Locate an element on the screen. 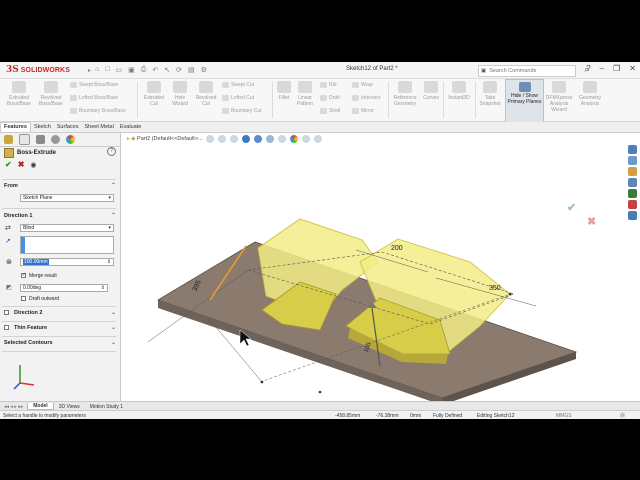 The width and height of the screenshot is (640, 480). instant3d-button: Instant3D is located at coordinates (459, 91).